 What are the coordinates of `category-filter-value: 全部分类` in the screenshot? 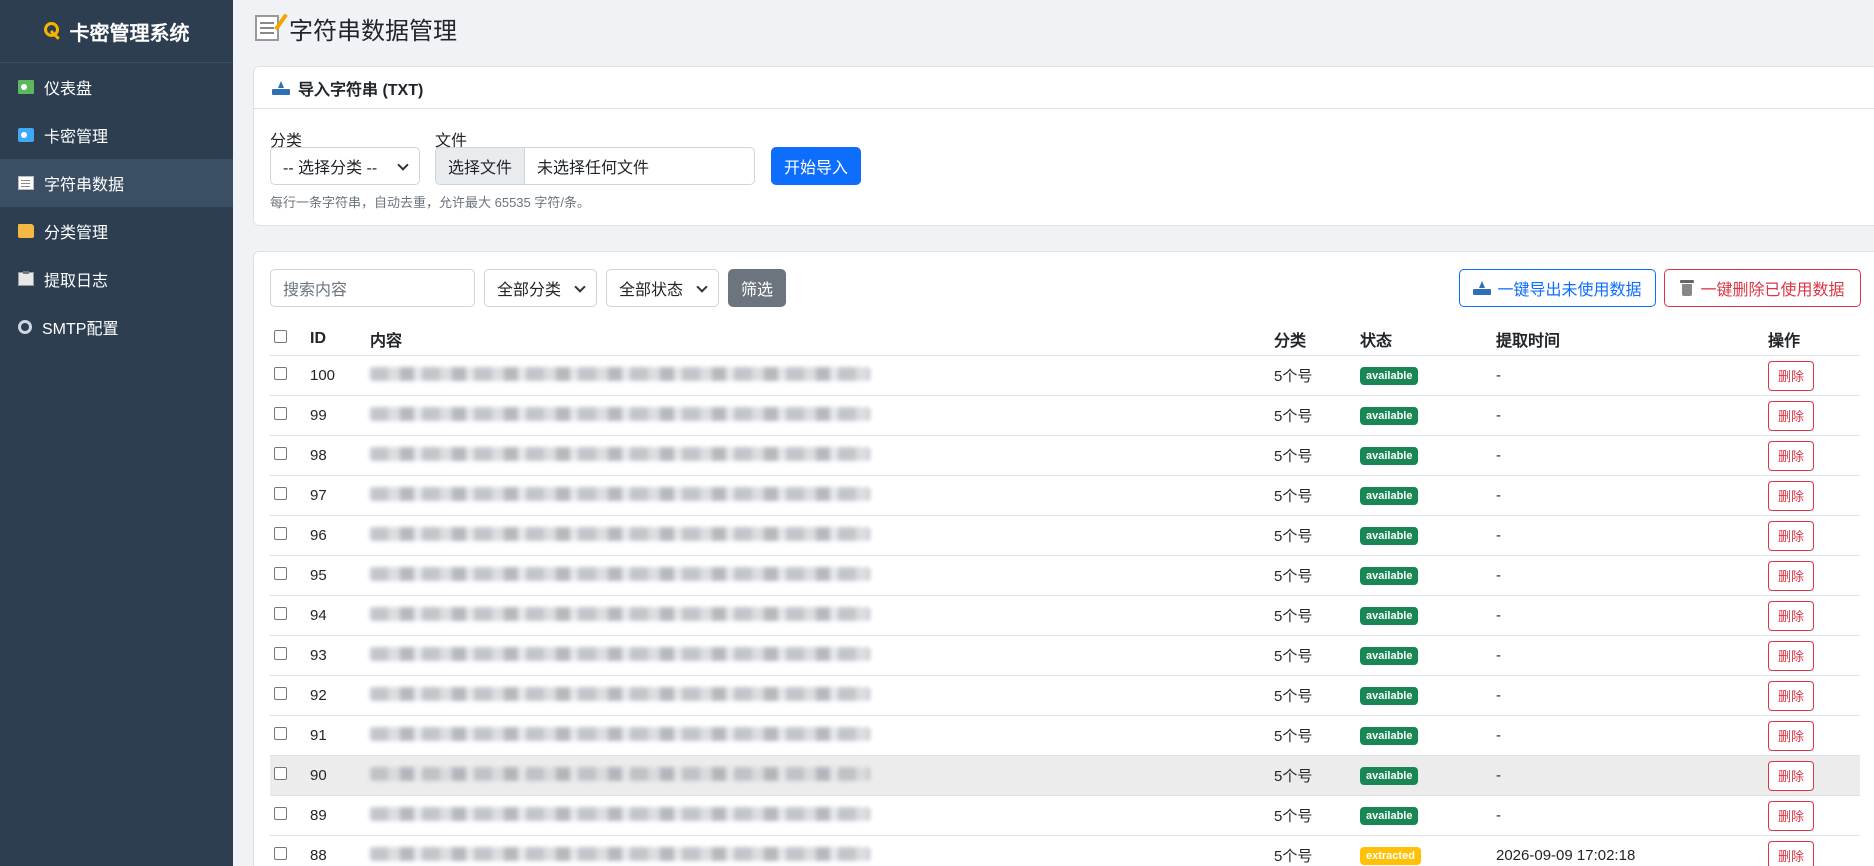 It's located at (529, 290).